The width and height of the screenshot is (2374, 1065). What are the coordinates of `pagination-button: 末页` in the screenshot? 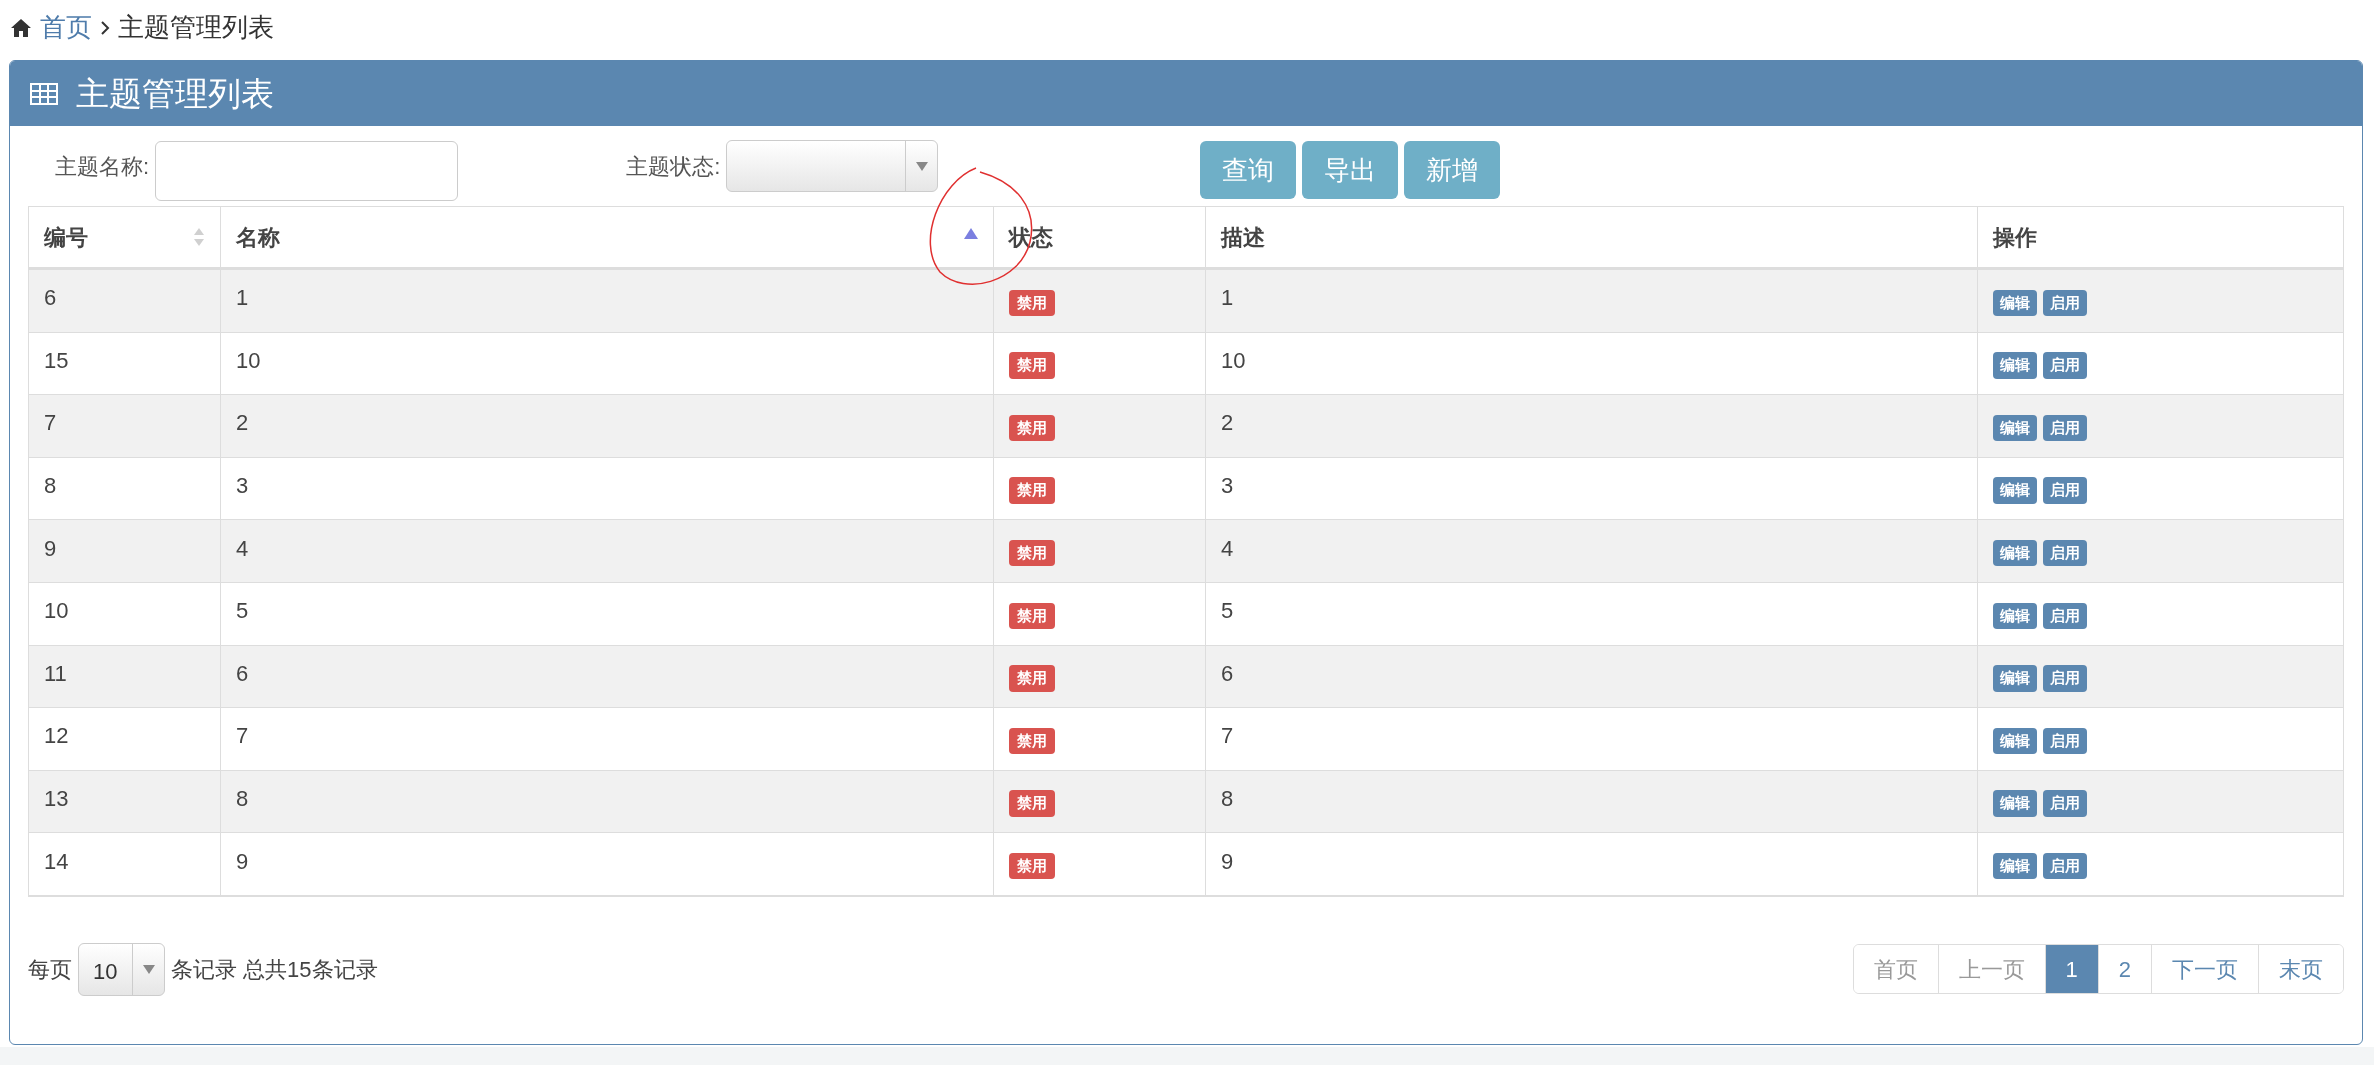 It's located at (2300, 969).